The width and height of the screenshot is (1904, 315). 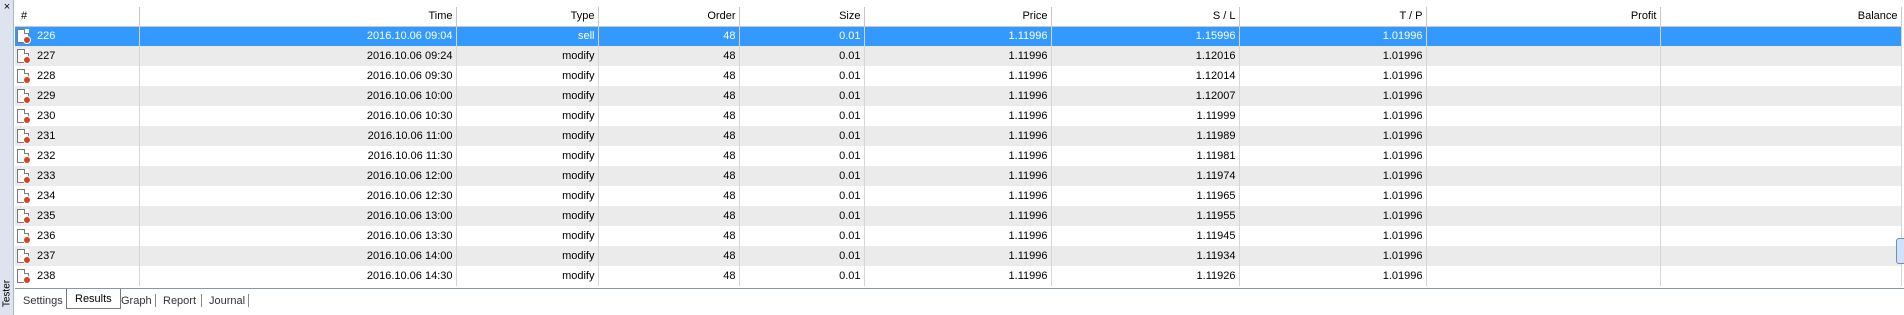 I want to click on column-header-balance: Balance, so click(x=1781, y=17).